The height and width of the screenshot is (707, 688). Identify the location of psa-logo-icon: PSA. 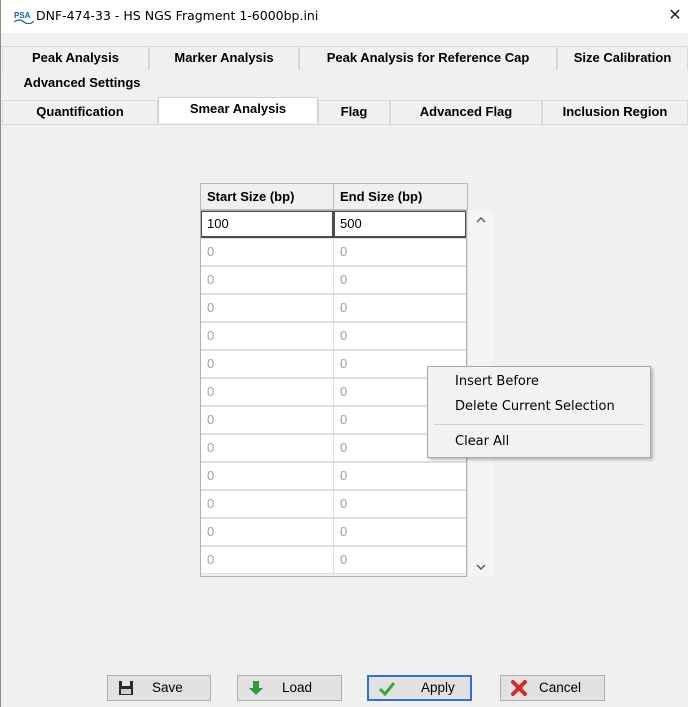
(24, 17).